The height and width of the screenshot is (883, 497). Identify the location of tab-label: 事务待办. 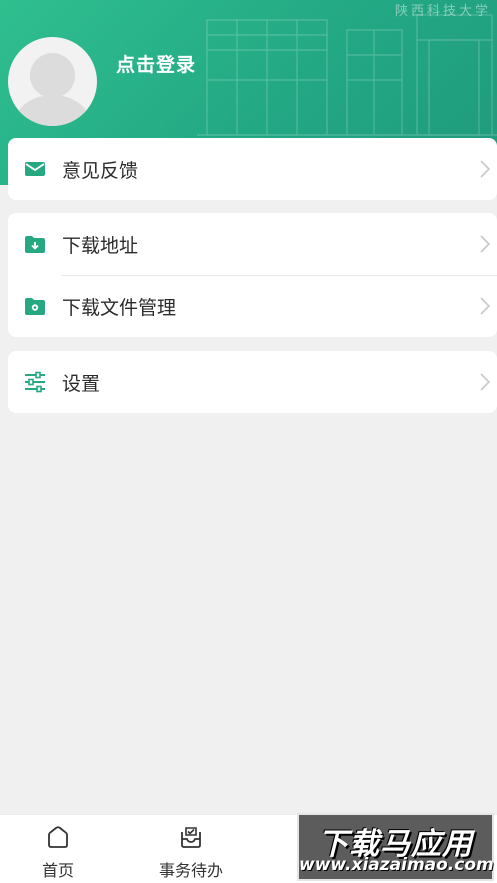
(190, 870).